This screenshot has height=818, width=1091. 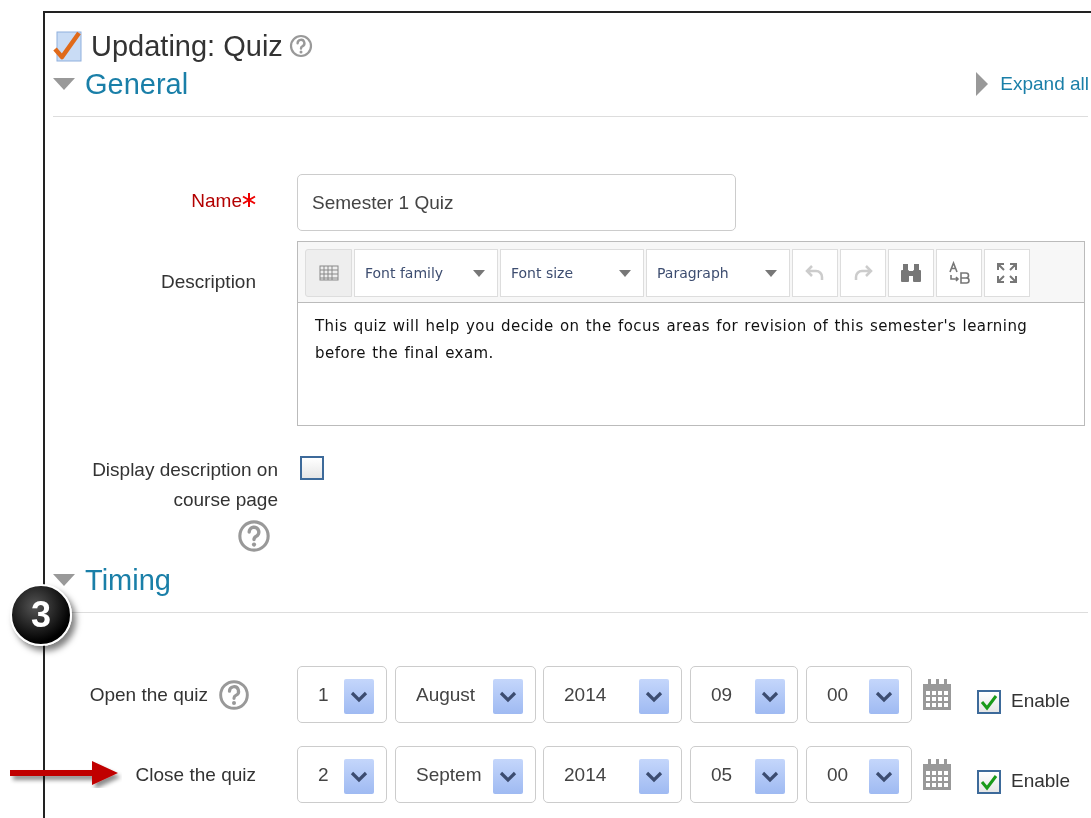 What do you see at coordinates (216, 201) in the screenshot?
I see `field-label: Name` at bounding box center [216, 201].